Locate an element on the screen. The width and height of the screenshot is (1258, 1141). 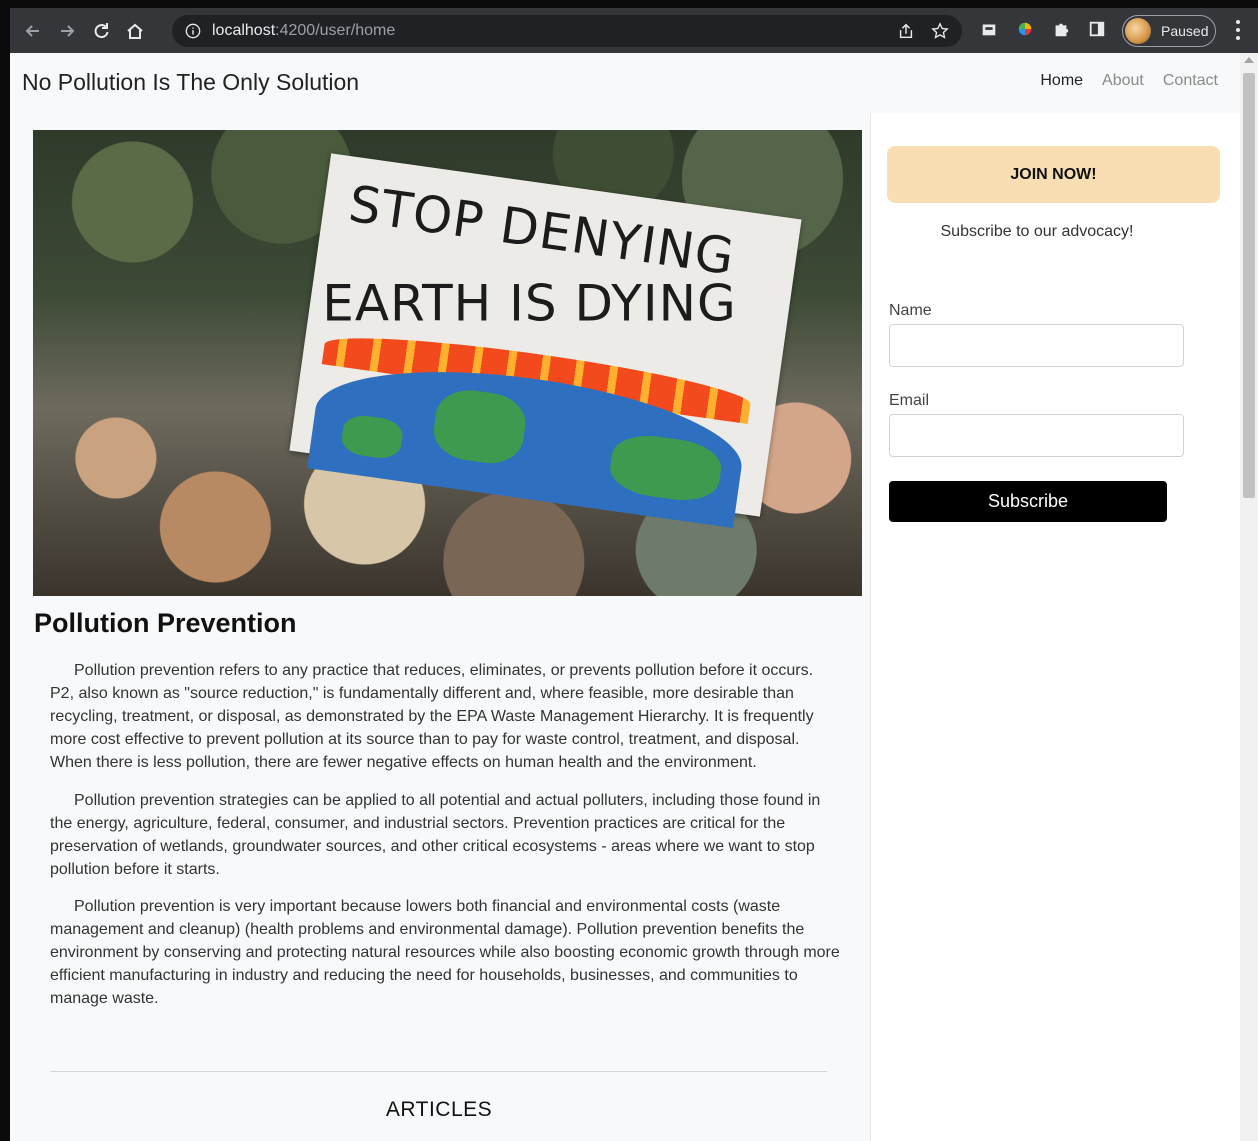
sign-text-line2: EARTH IS DYING is located at coordinates (529, 303).